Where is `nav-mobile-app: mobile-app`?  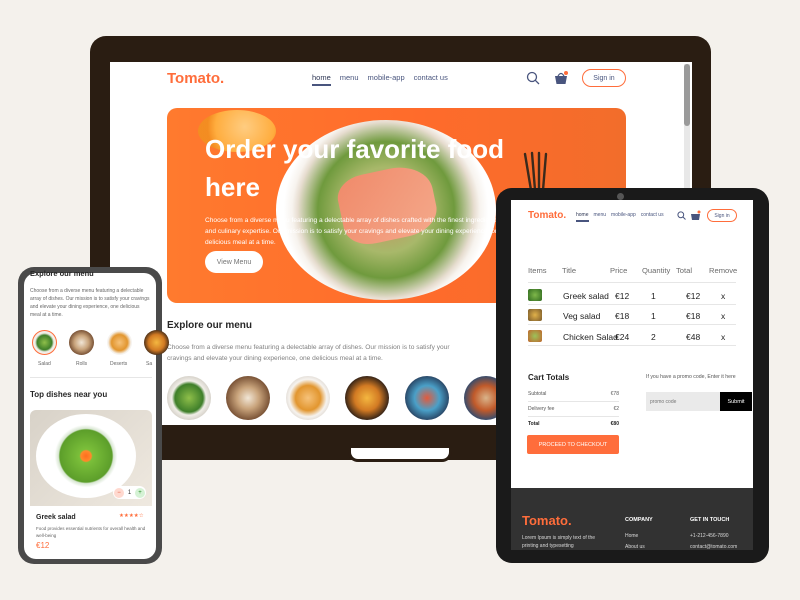 nav-mobile-app: mobile-app is located at coordinates (386, 79).